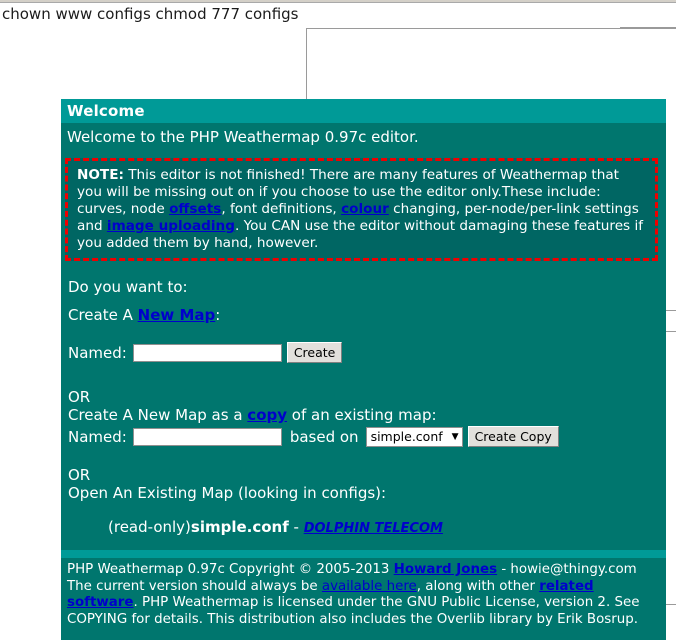  What do you see at coordinates (281, 209) in the screenshot?
I see `note-text-2: , font definitions,` at bounding box center [281, 209].